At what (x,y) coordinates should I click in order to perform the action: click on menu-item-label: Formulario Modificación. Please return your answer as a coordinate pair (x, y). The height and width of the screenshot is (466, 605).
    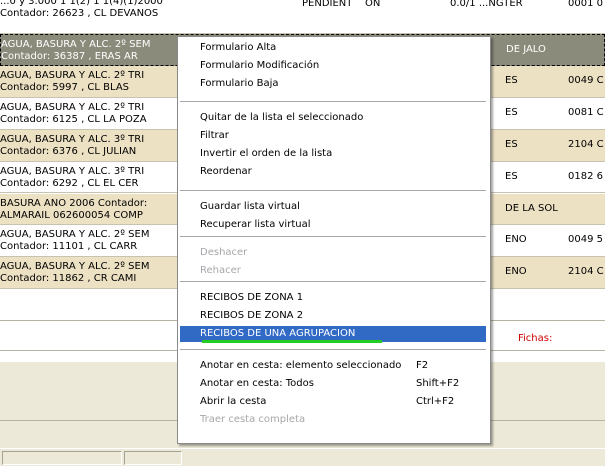
    Looking at the image, I should click on (260, 65).